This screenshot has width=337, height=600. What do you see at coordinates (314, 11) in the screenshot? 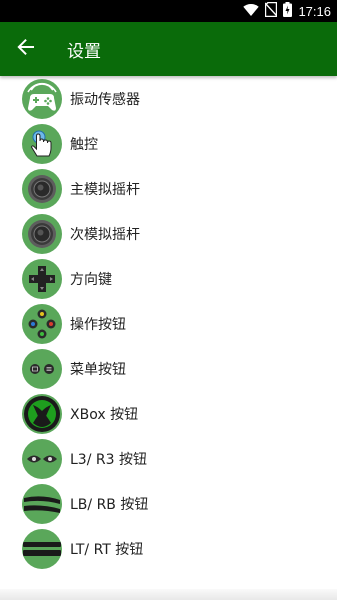
I see `status-time: 17:16` at bounding box center [314, 11].